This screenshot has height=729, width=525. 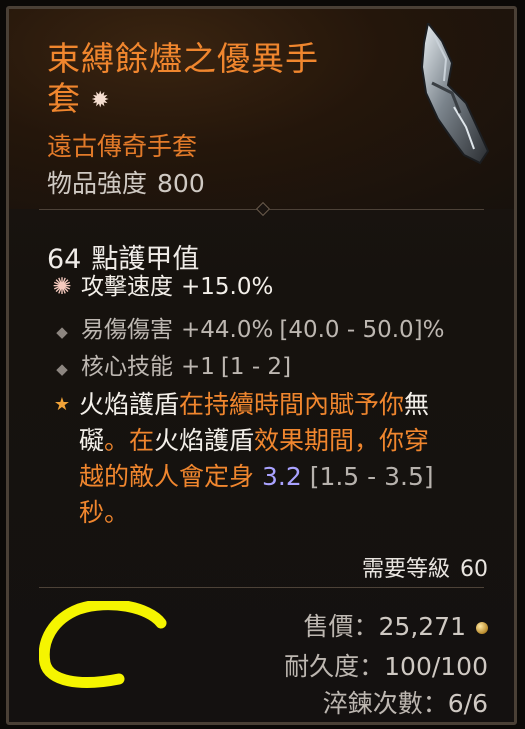 I want to click on affix-row: ◆ 易傷傷害 +44.0% [40.0 - 50.0]%, so click(x=248, y=331).